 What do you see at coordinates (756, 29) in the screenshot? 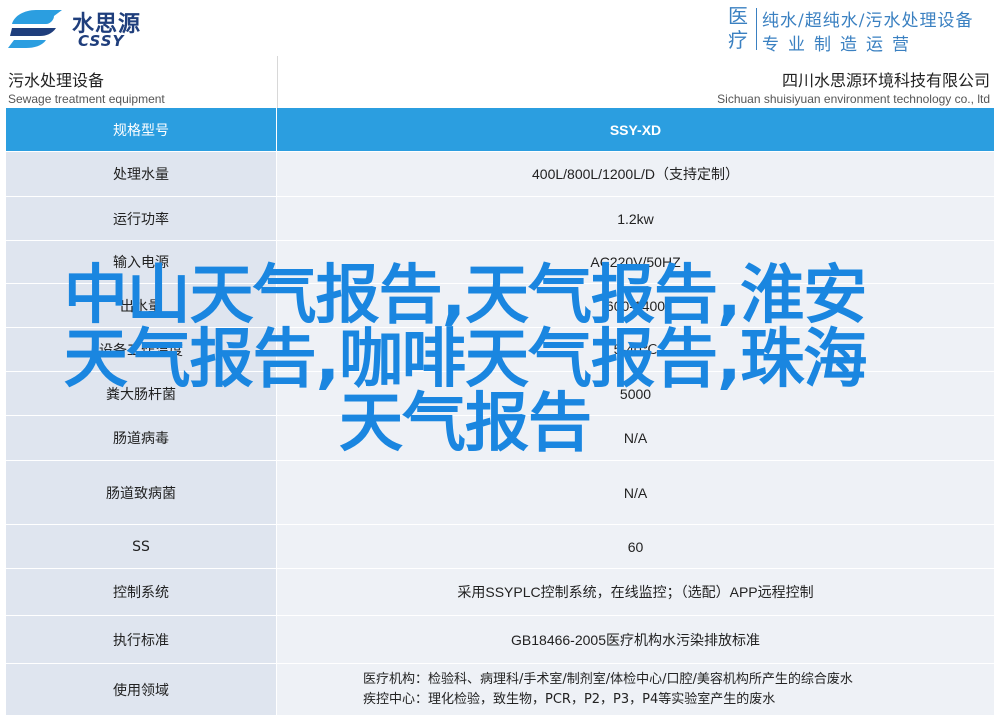
I see `slogan-divider` at bounding box center [756, 29].